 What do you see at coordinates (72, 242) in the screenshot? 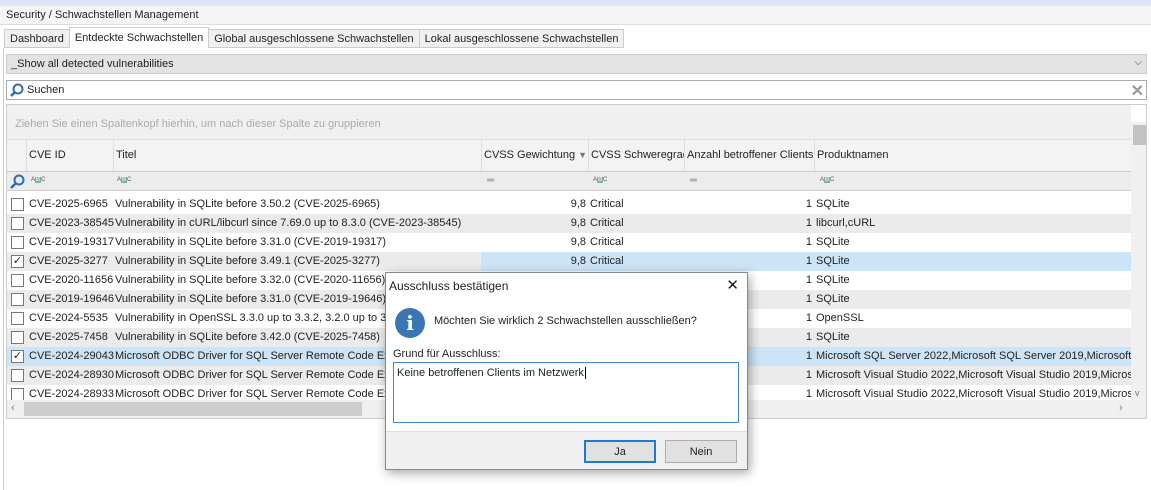
I see `cve-id: CVE-2019-19317` at bounding box center [72, 242].